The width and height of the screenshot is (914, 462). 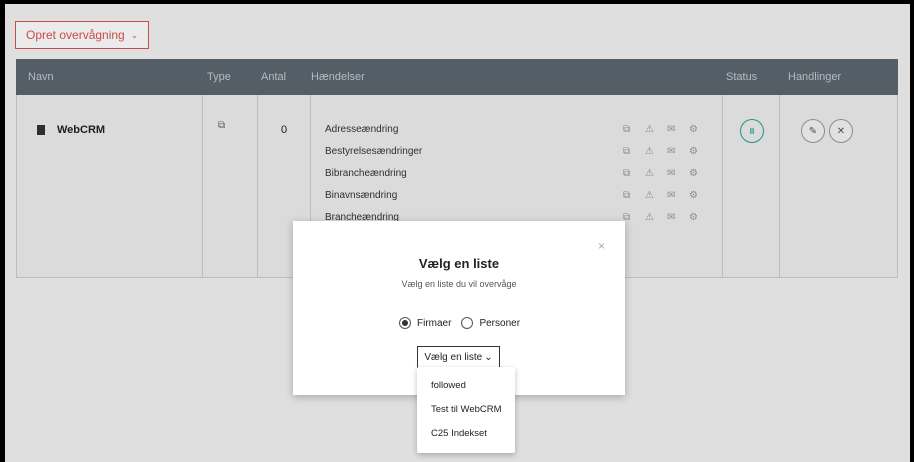 What do you see at coordinates (601, 246) in the screenshot?
I see `close-icon: ×` at bounding box center [601, 246].